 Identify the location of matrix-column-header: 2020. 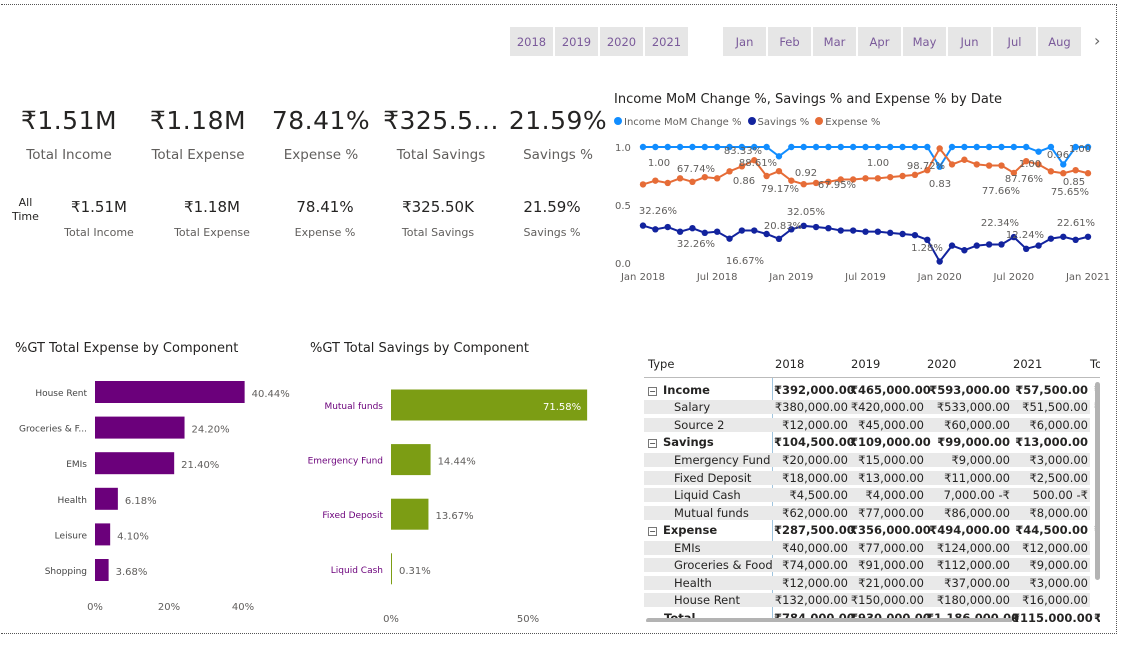
(941, 364).